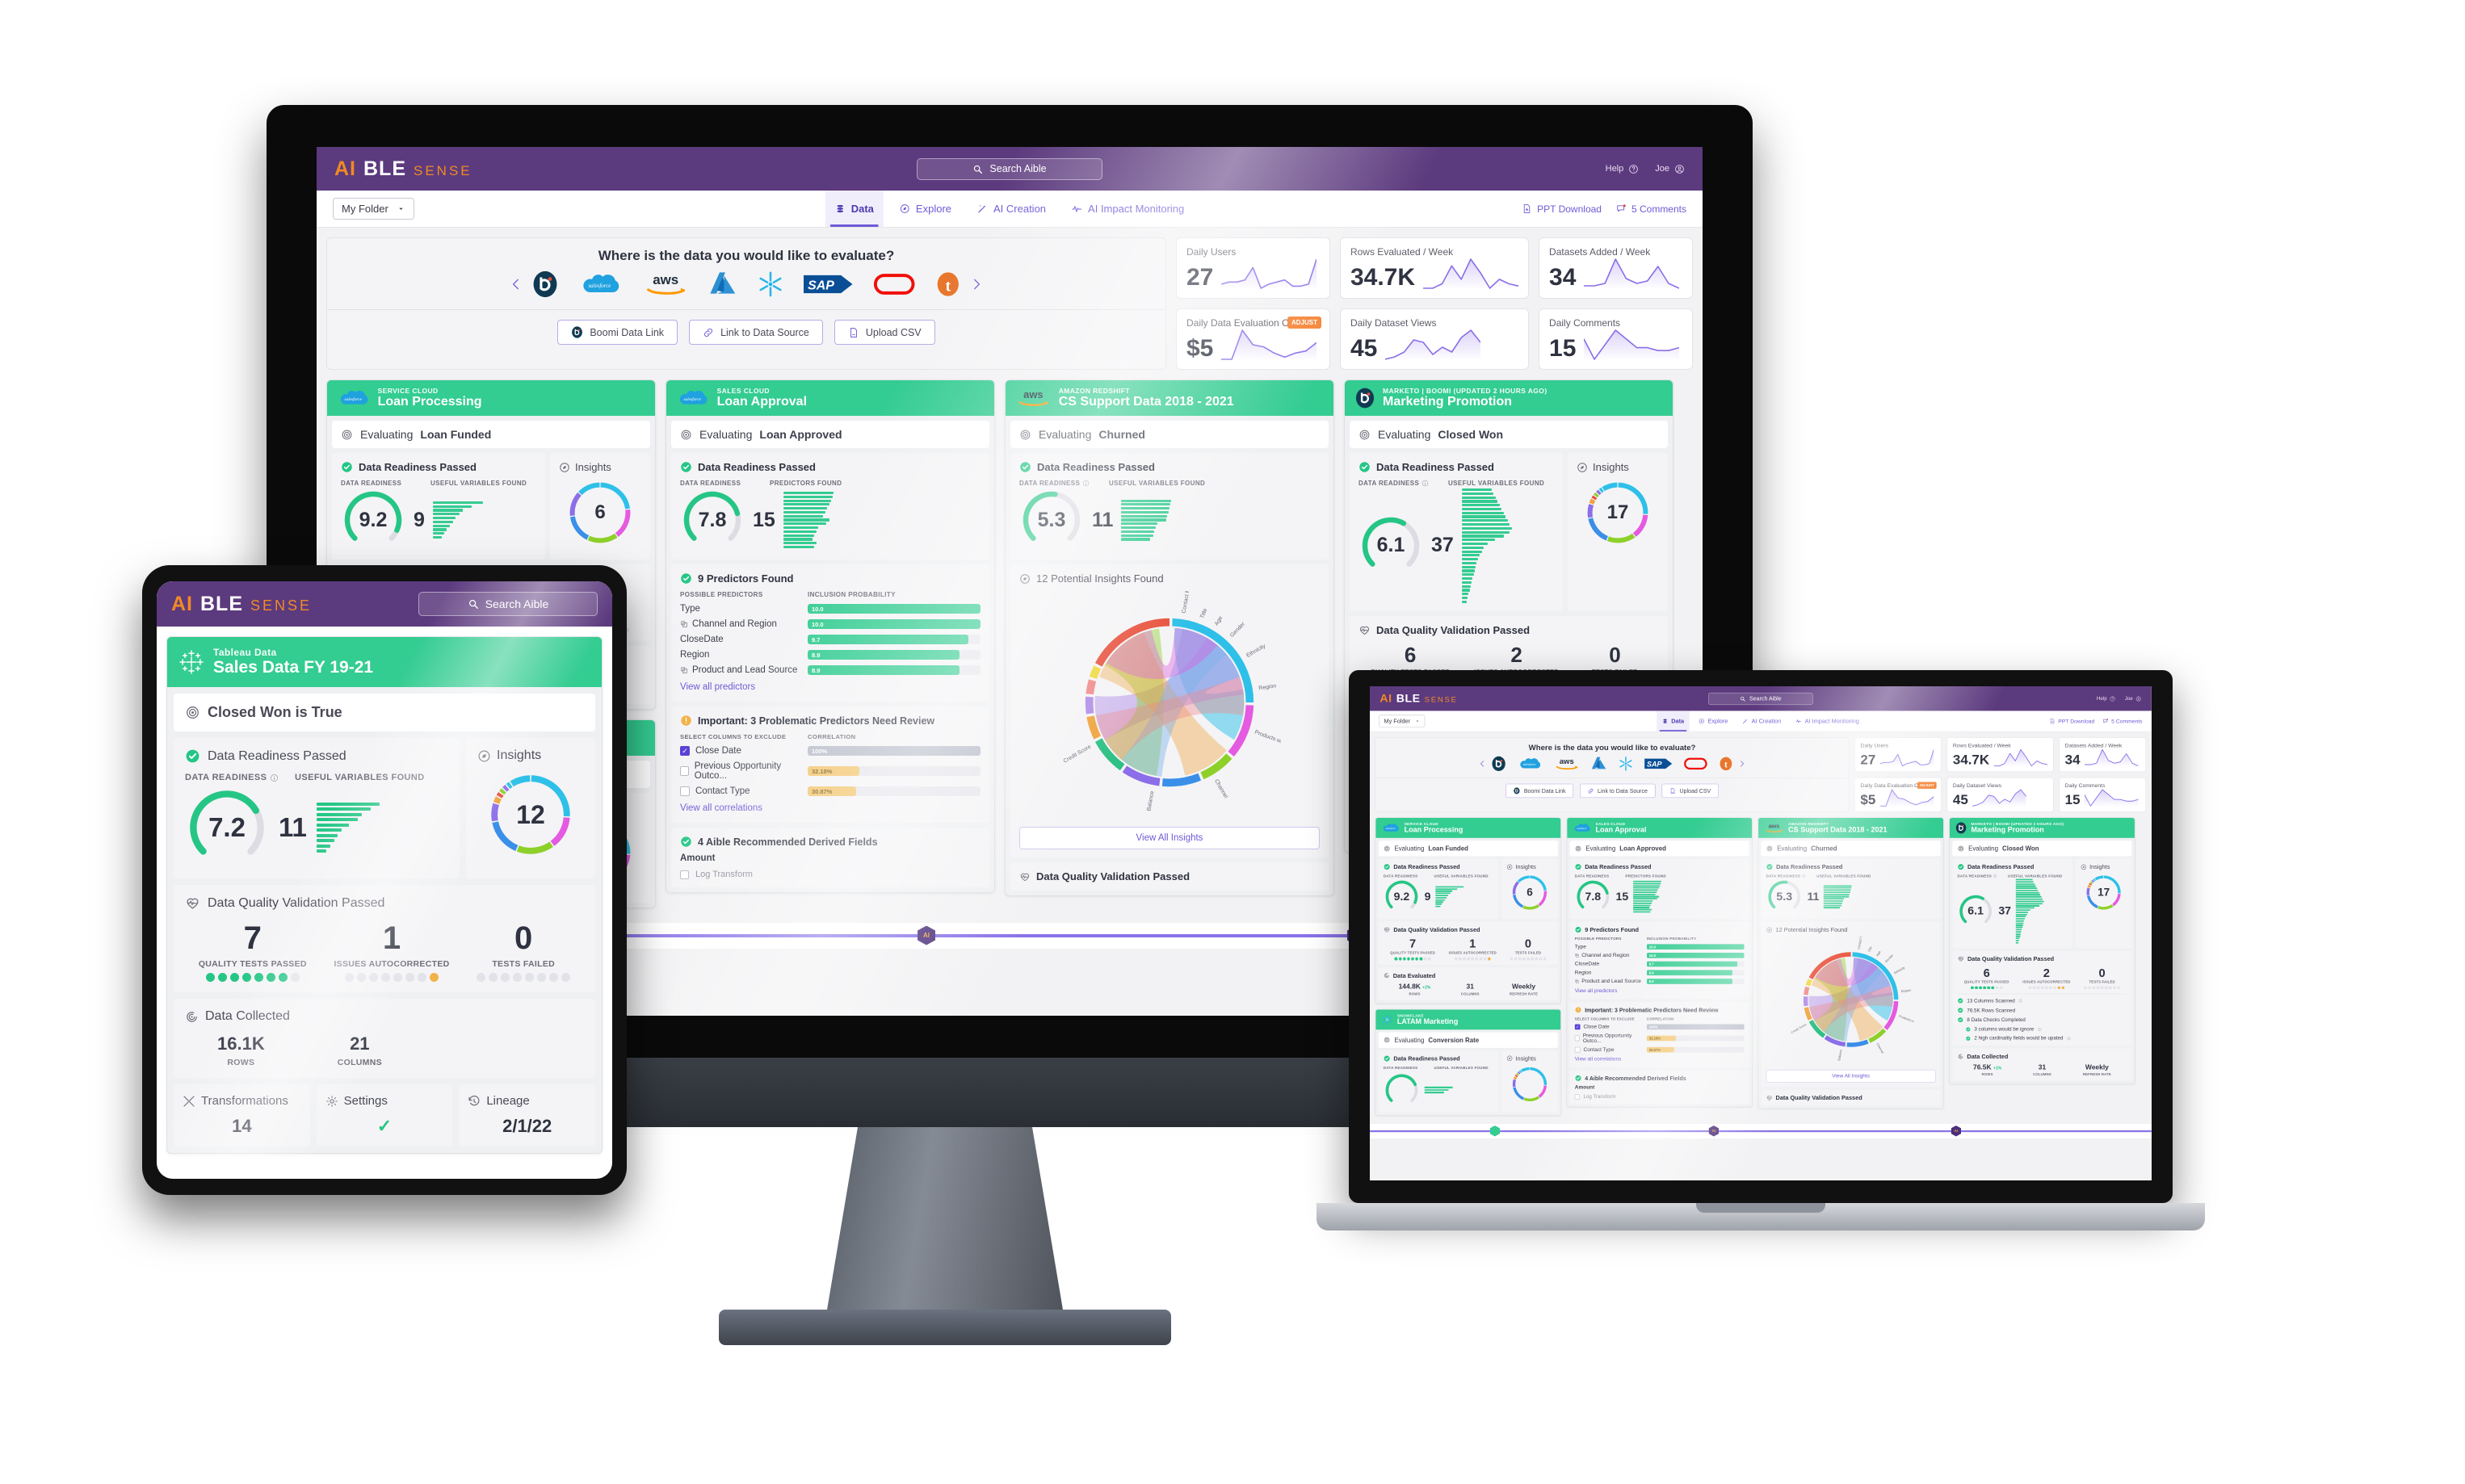 This screenshot has width=2465, height=1484. What do you see at coordinates (2000, 755) in the screenshot?
I see `kpi-card: Rows Evaluated / Week 34.7K` at bounding box center [2000, 755].